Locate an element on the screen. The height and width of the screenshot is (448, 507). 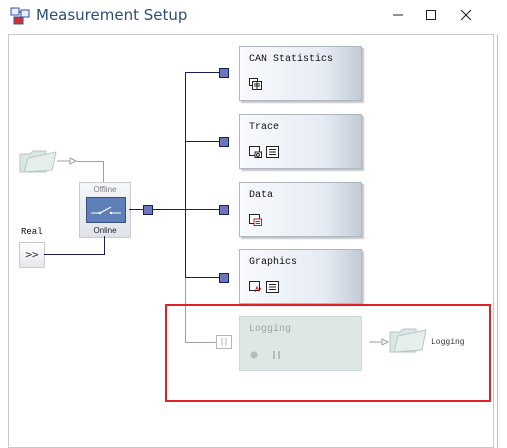
can-statistics-port is located at coordinates (224, 73).